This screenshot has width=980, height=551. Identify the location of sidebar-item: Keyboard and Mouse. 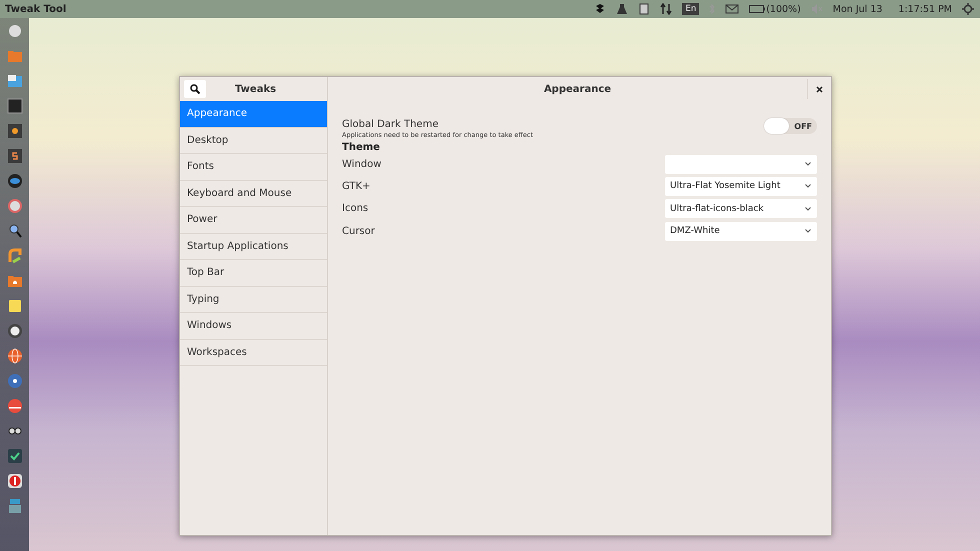
(253, 193).